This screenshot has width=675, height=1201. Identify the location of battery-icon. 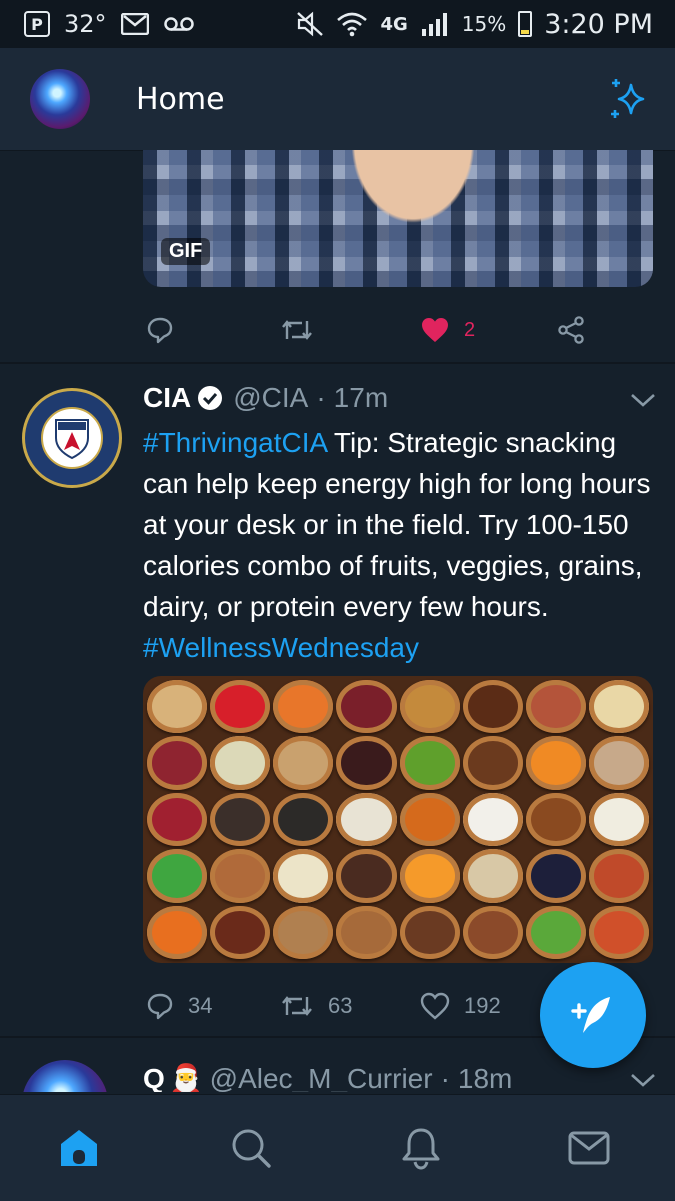
(525, 24).